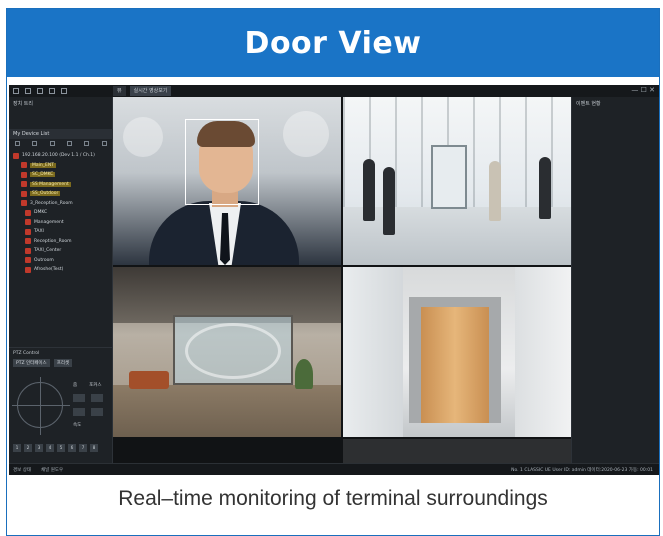  I want to click on wall-graphic, so click(233, 351).